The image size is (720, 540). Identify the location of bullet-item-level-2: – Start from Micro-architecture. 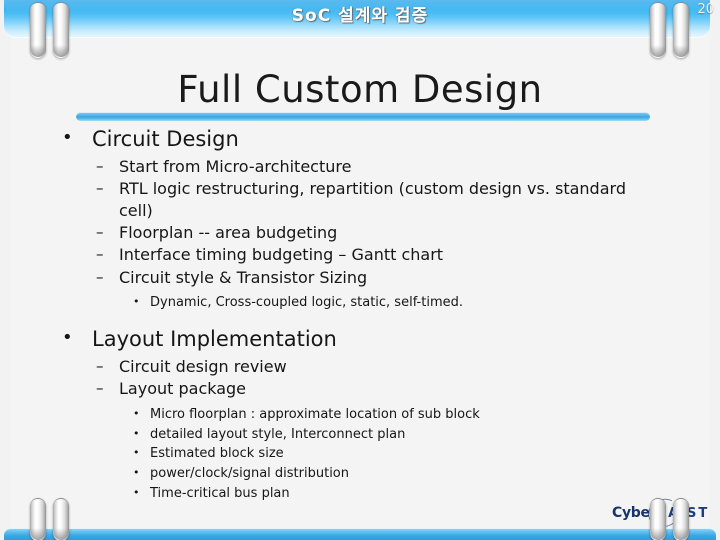
(360, 166).